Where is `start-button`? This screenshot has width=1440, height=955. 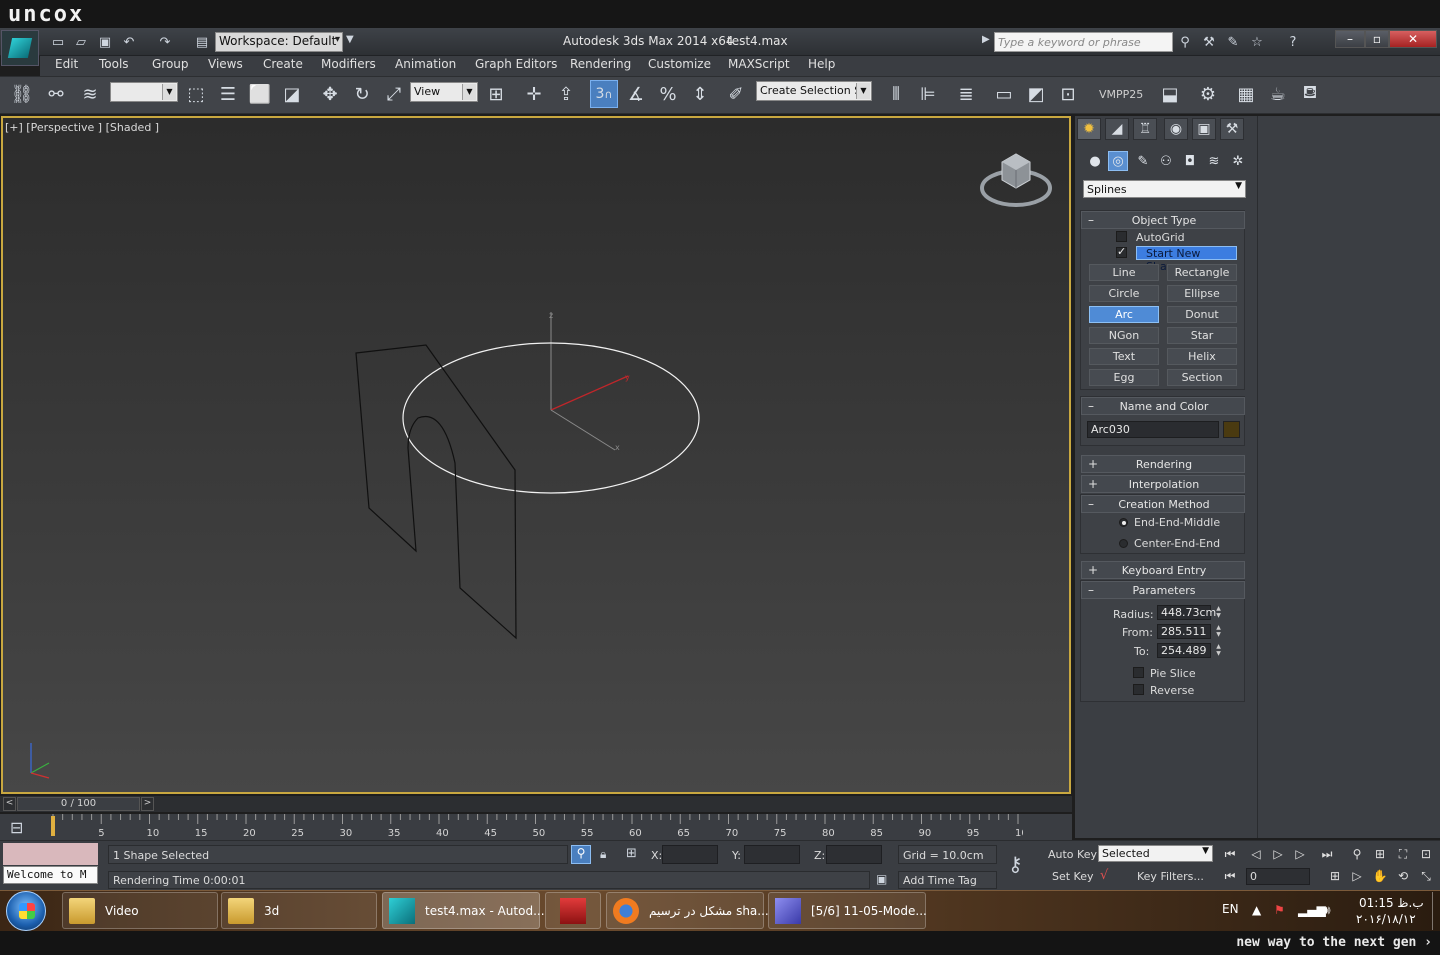
start-button is located at coordinates (26, 911).